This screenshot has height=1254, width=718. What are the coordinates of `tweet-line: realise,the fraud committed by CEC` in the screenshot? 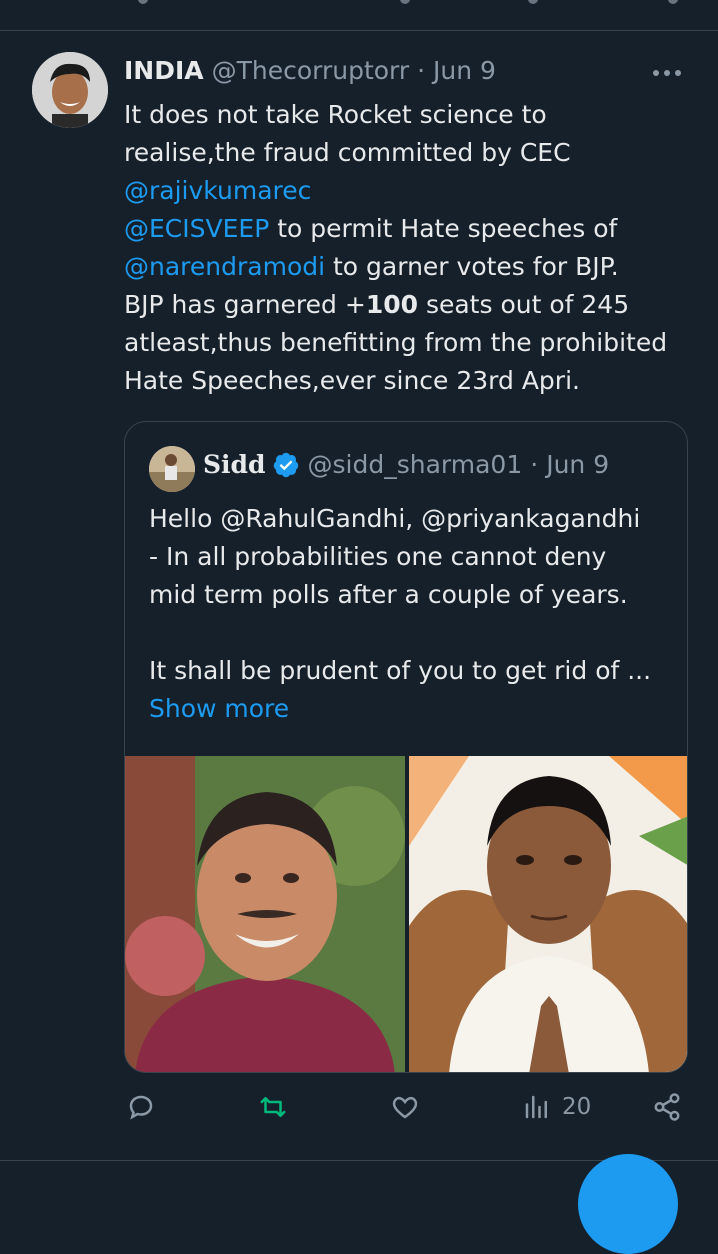 It's located at (347, 152).